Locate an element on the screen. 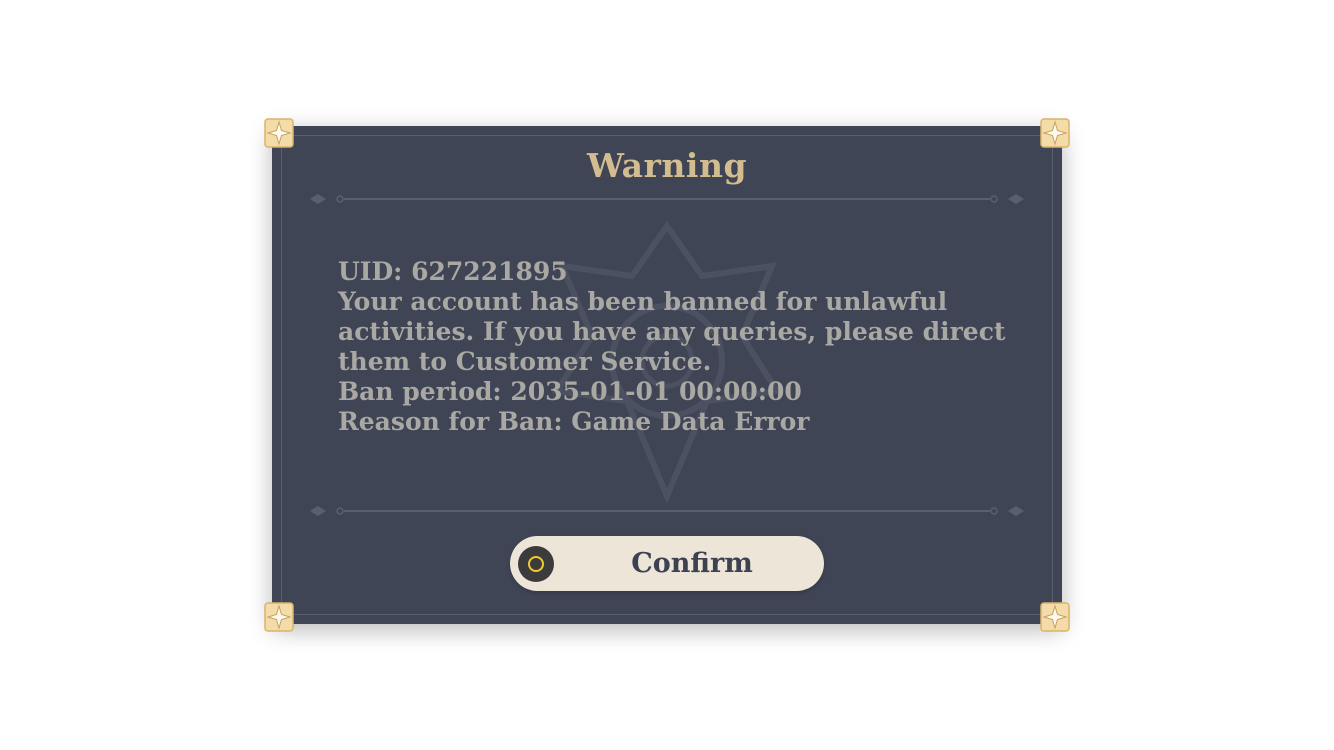 The image size is (1334, 750). ban-period-line: Ban period: 2035-01-01 00:00:00 is located at coordinates (570, 391).